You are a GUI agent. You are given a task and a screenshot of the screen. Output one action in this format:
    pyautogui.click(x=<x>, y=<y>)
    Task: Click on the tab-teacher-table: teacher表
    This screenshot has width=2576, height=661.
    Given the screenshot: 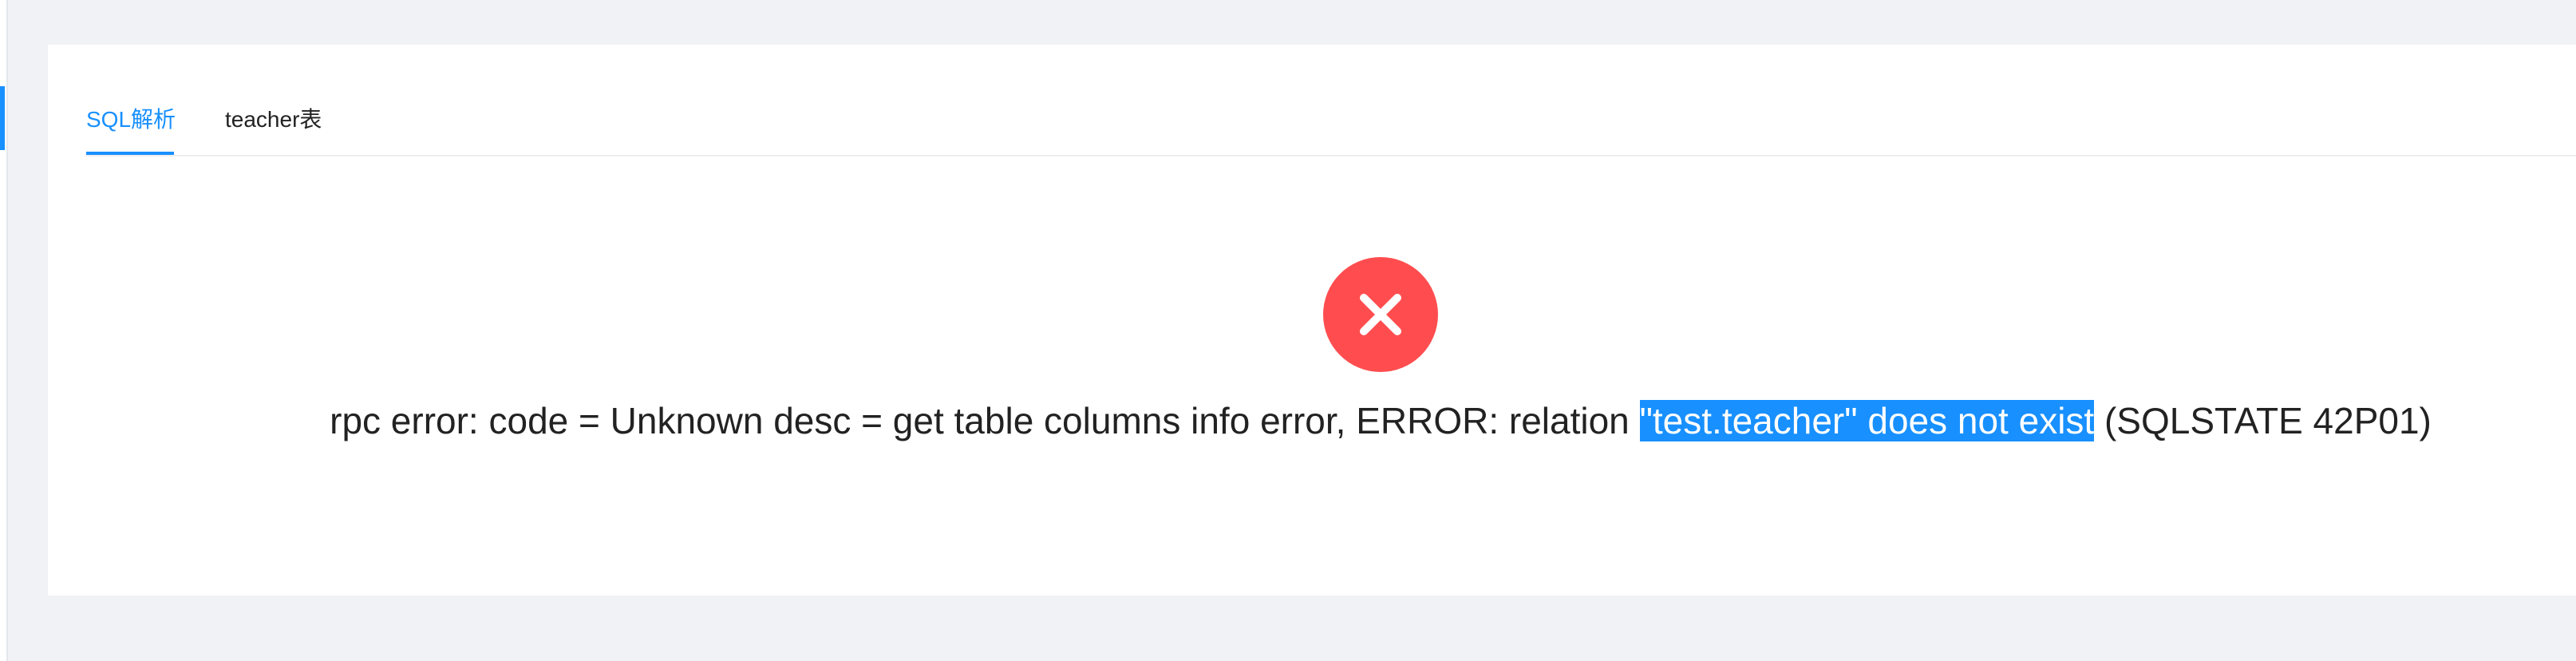 What is the action you would take?
    pyautogui.click(x=273, y=120)
    